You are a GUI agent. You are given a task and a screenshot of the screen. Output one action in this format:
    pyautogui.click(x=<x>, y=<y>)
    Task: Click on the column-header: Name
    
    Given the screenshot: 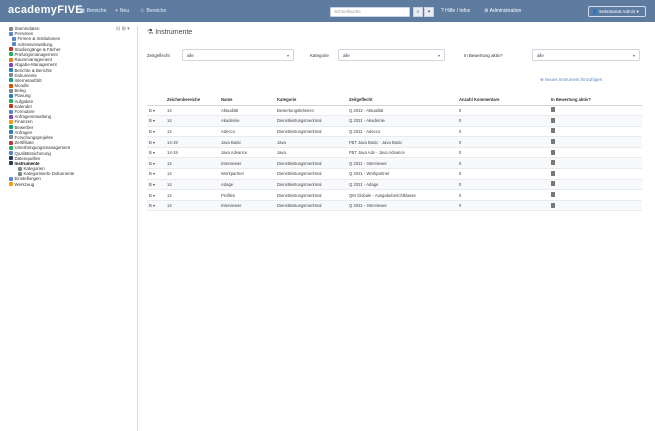 What is the action you would take?
    pyautogui.click(x=247, y=100)
    